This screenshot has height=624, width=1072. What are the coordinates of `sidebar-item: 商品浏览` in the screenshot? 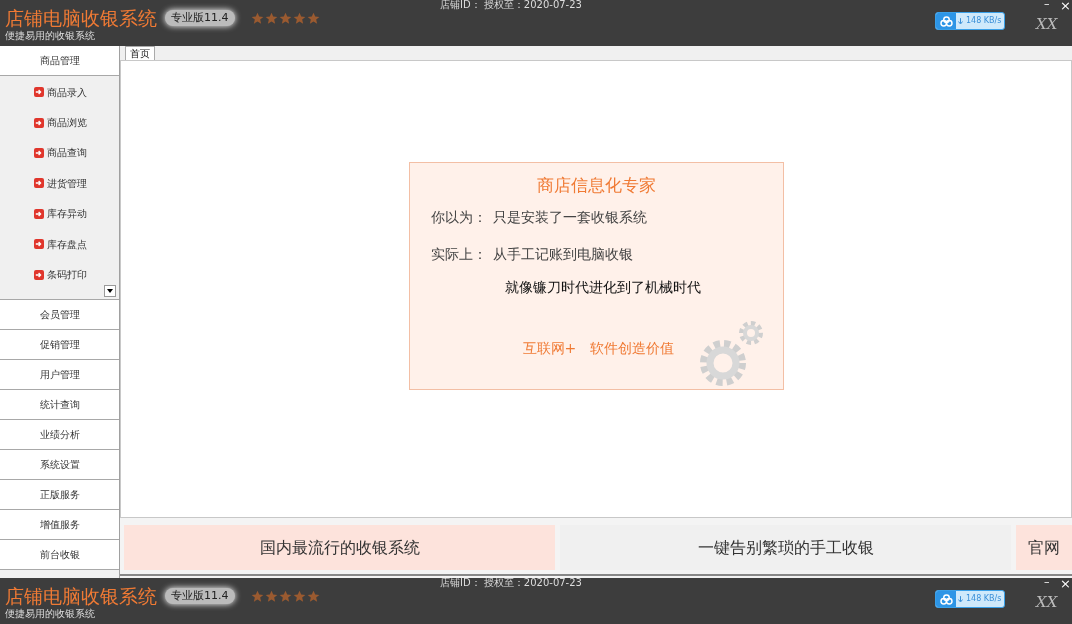 It's located at (67, 123).